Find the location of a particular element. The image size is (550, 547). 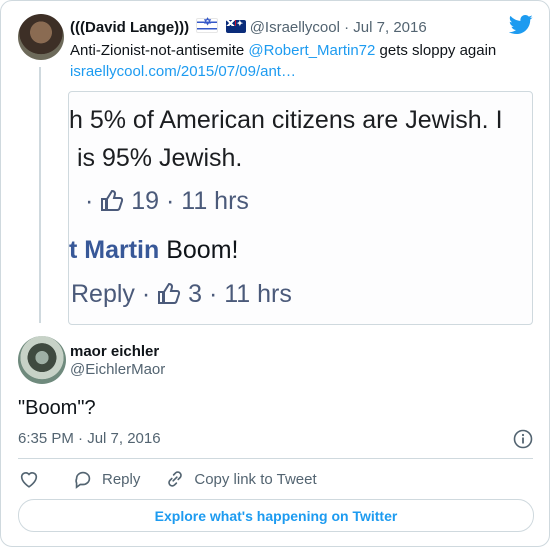

like-count: 19 is located at coordinates (145, 201).